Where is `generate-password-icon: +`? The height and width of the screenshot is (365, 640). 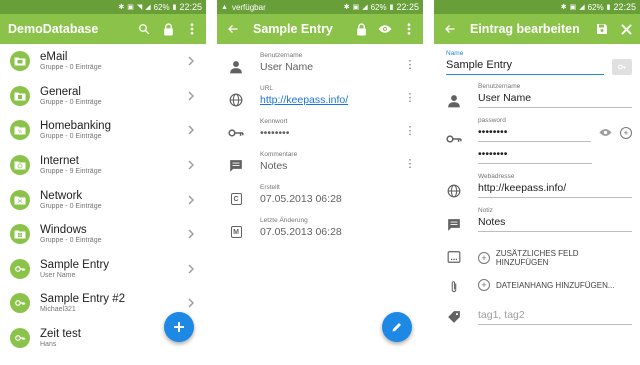 generate-password-icon: + is located at coordinates (626, 133).